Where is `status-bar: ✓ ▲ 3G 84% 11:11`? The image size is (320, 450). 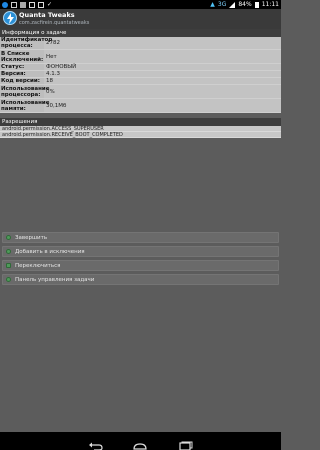
status-bar: ✓ ▲ 3G 84% 11:11 is located at coordinates (140, 4).